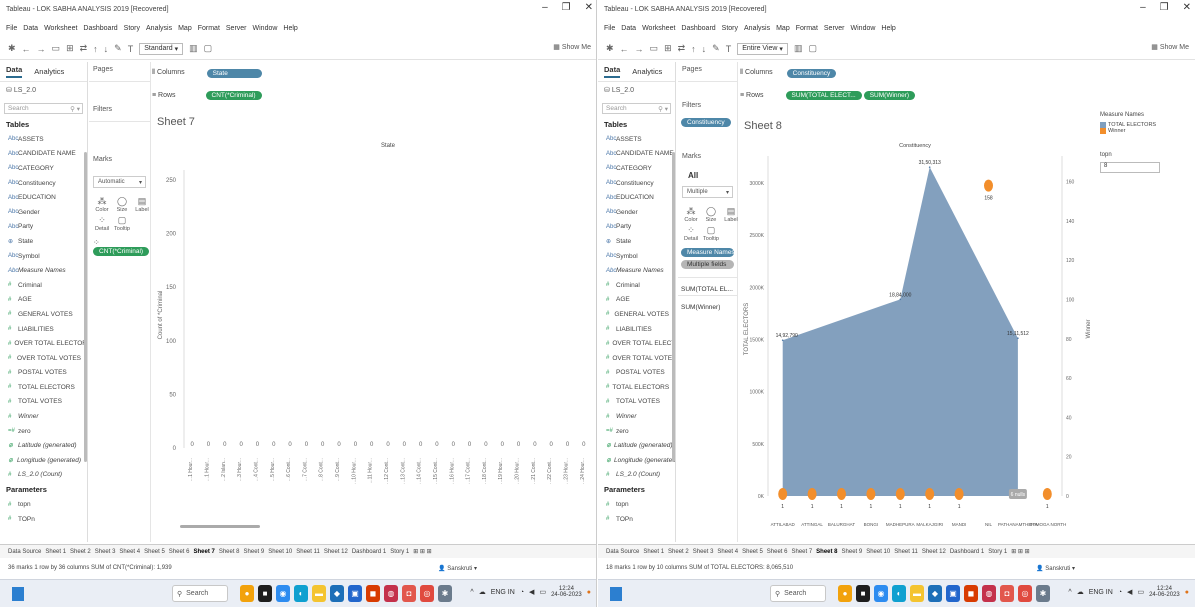 This screenshot has width=1195, height=607. Describe the element at coordinates (43, 256) in the screenshot. I see `field-item: Abc Symbol` at that location.